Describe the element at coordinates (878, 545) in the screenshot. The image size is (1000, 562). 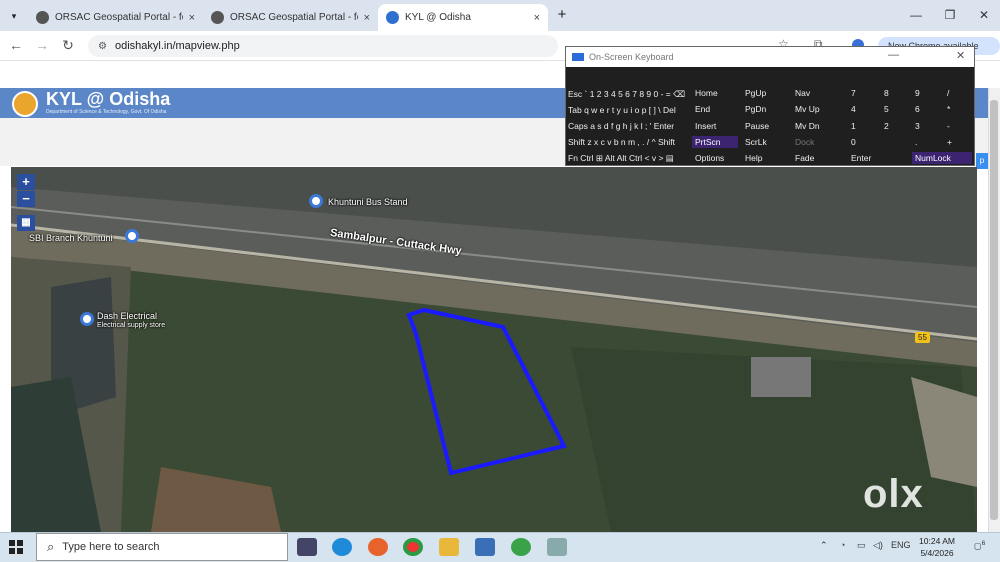
I see `volume-icon: ◁)` at that location.